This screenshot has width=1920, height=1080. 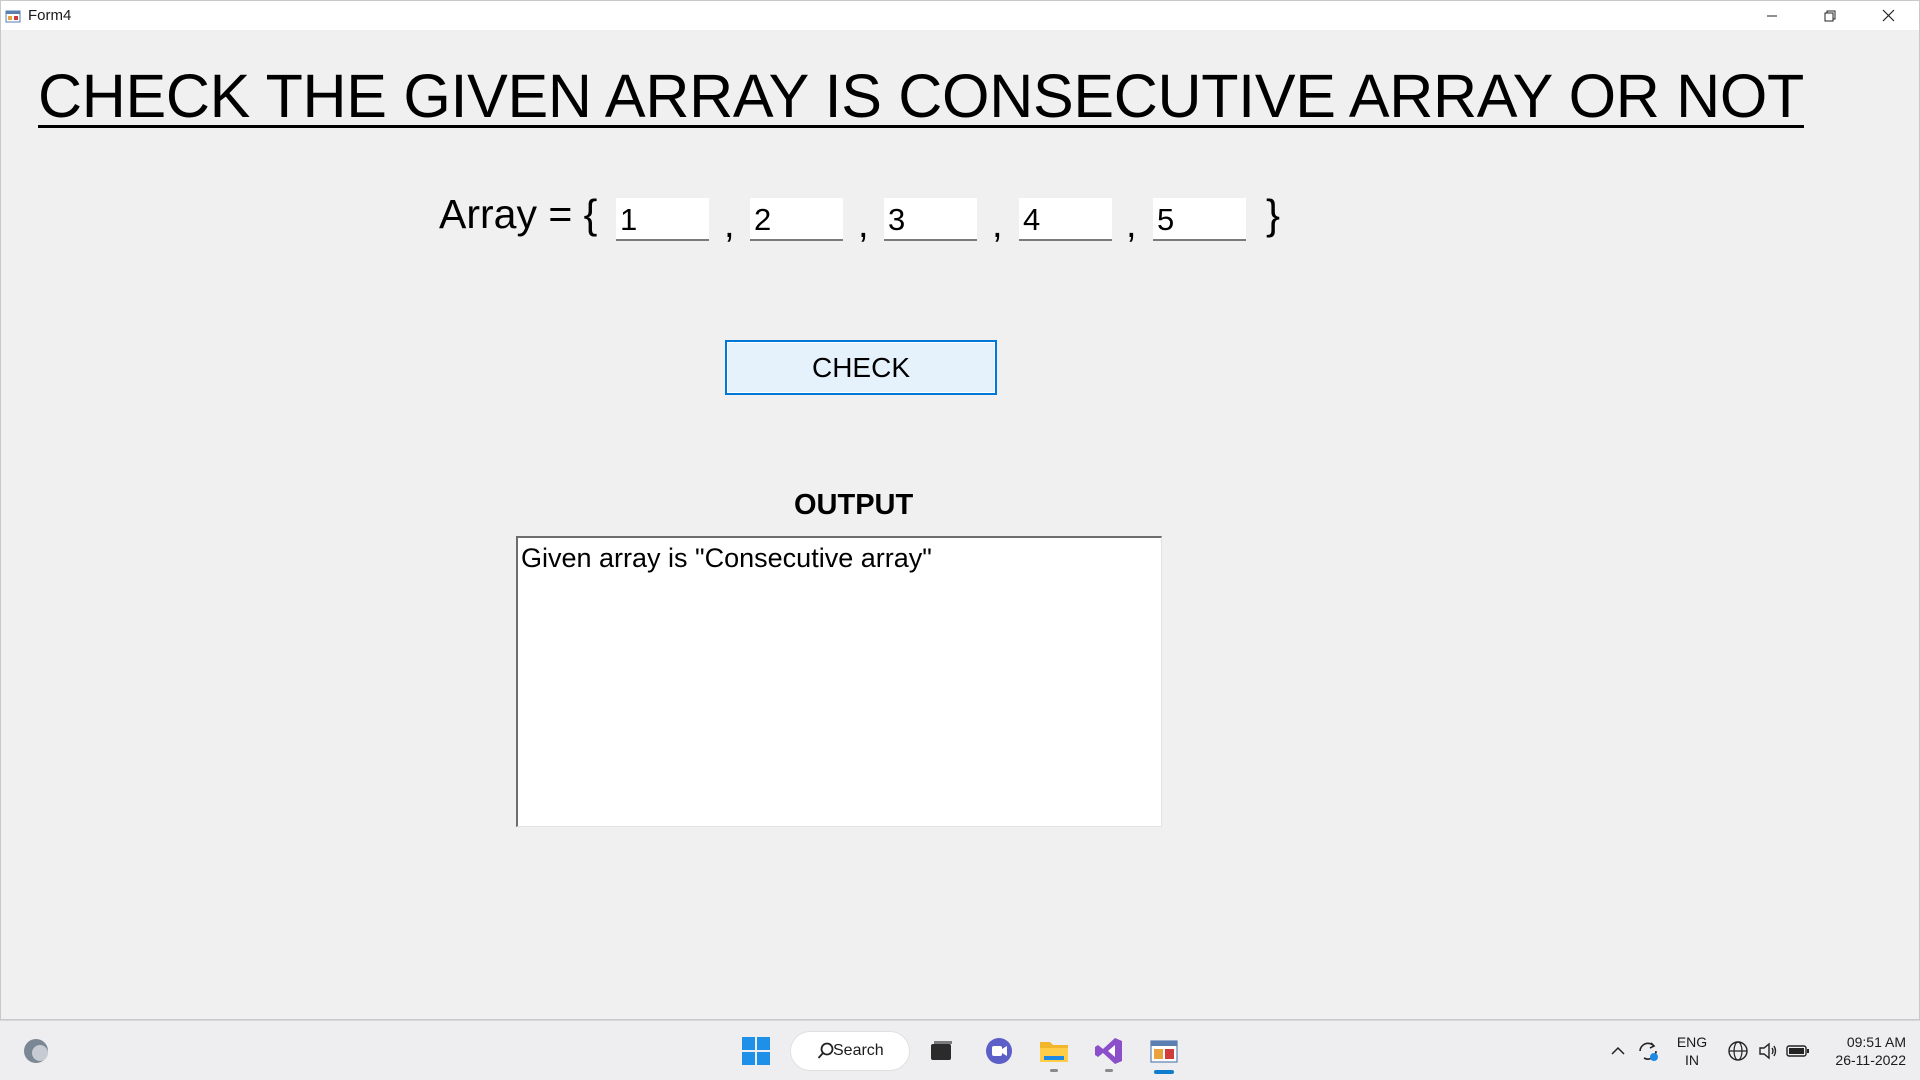 I want to click on file-explorer-button, so click(x=1054, y=1051).